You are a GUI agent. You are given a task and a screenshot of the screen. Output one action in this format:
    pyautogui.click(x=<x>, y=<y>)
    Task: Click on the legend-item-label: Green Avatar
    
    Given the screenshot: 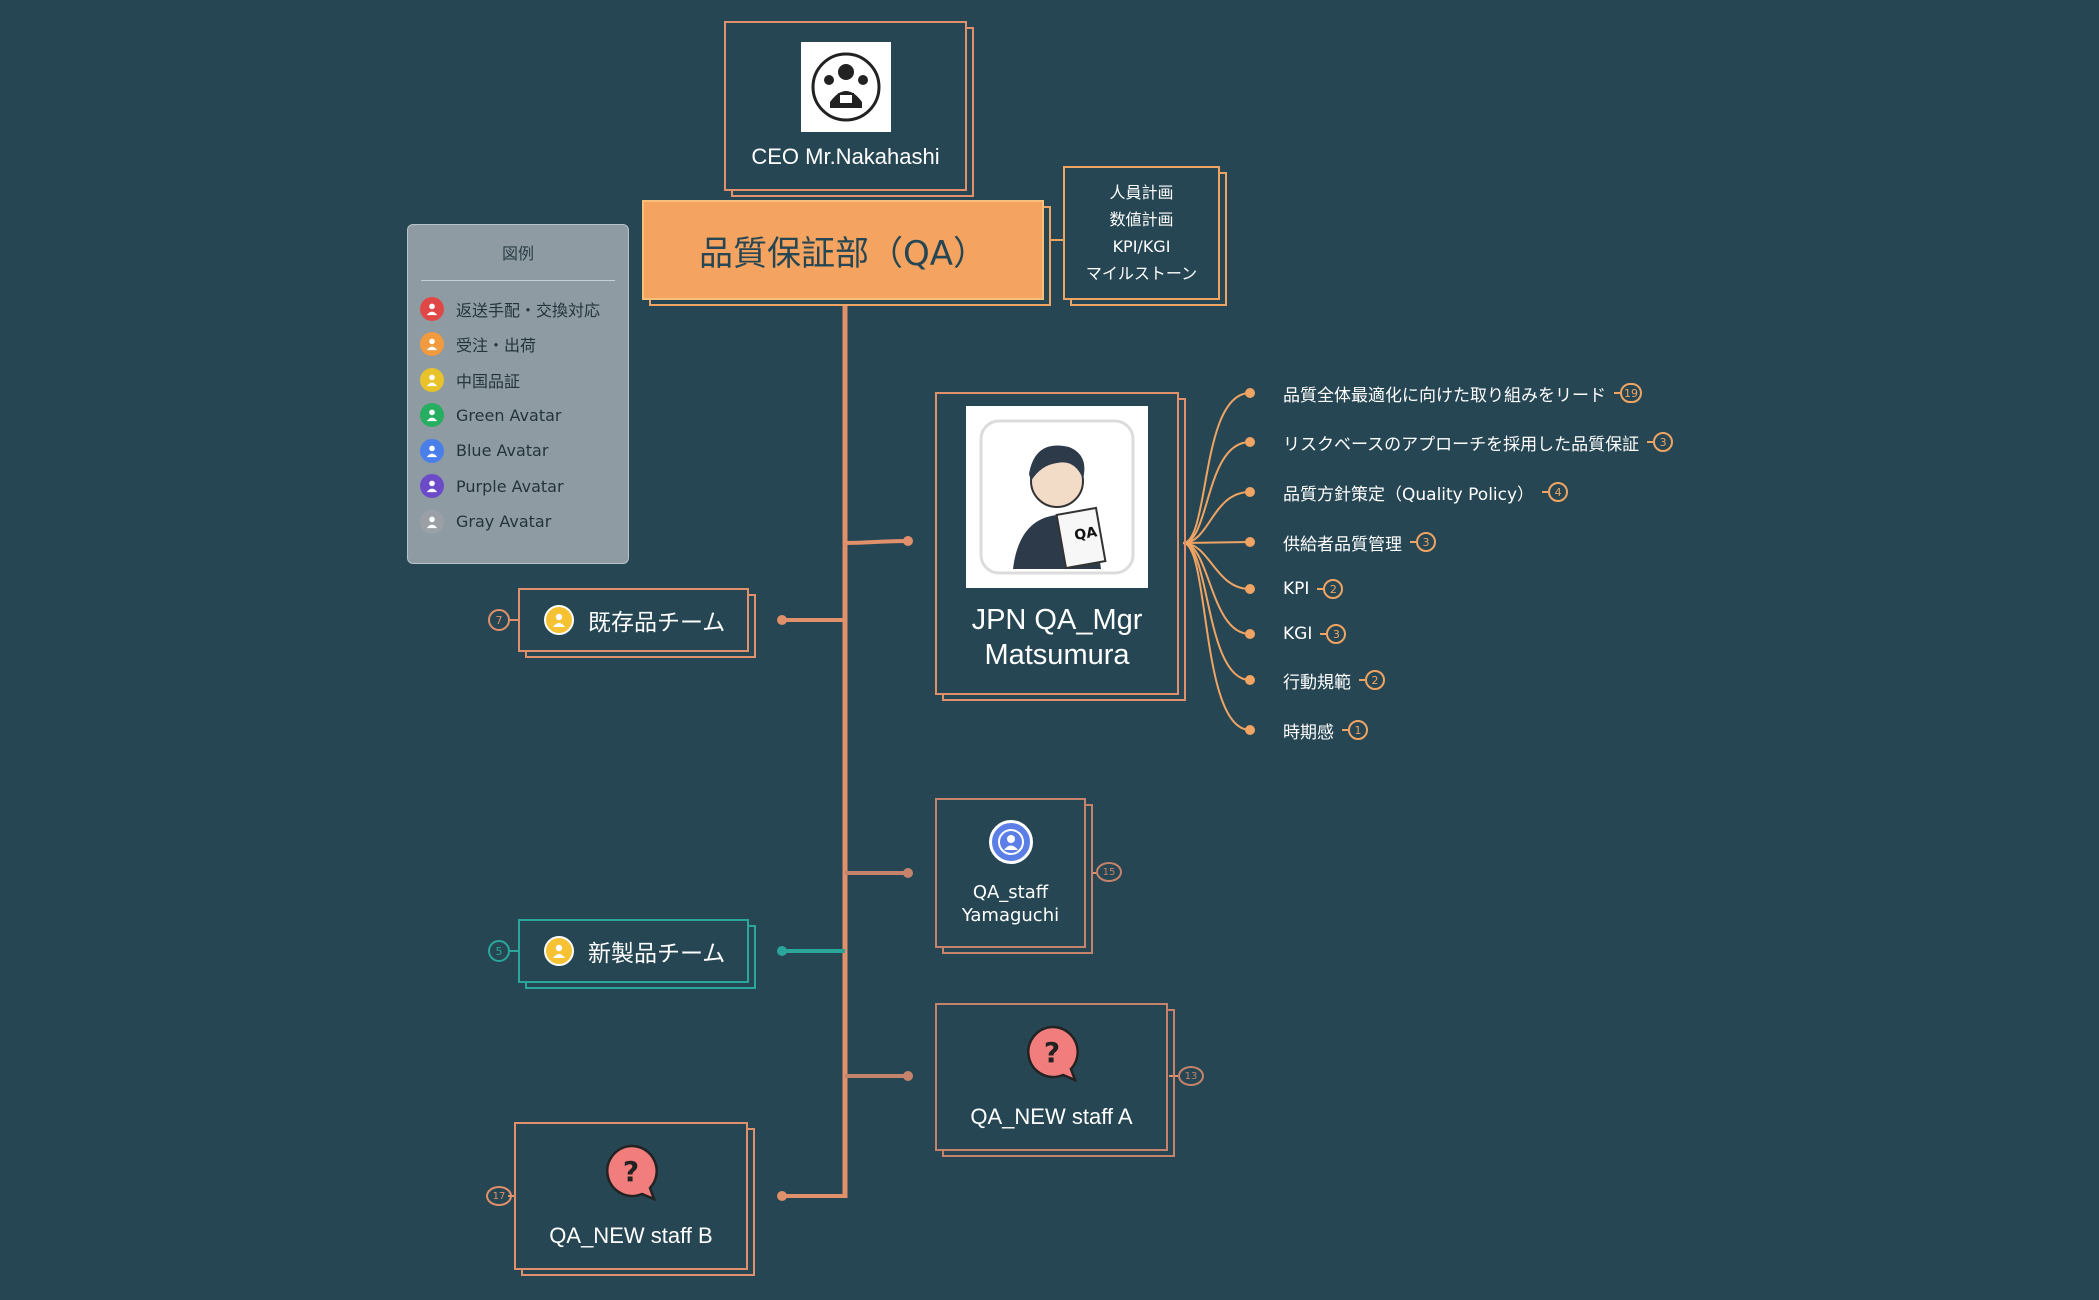 What is the action you would take?
    pyautogui.click(x=509, y=415)
    